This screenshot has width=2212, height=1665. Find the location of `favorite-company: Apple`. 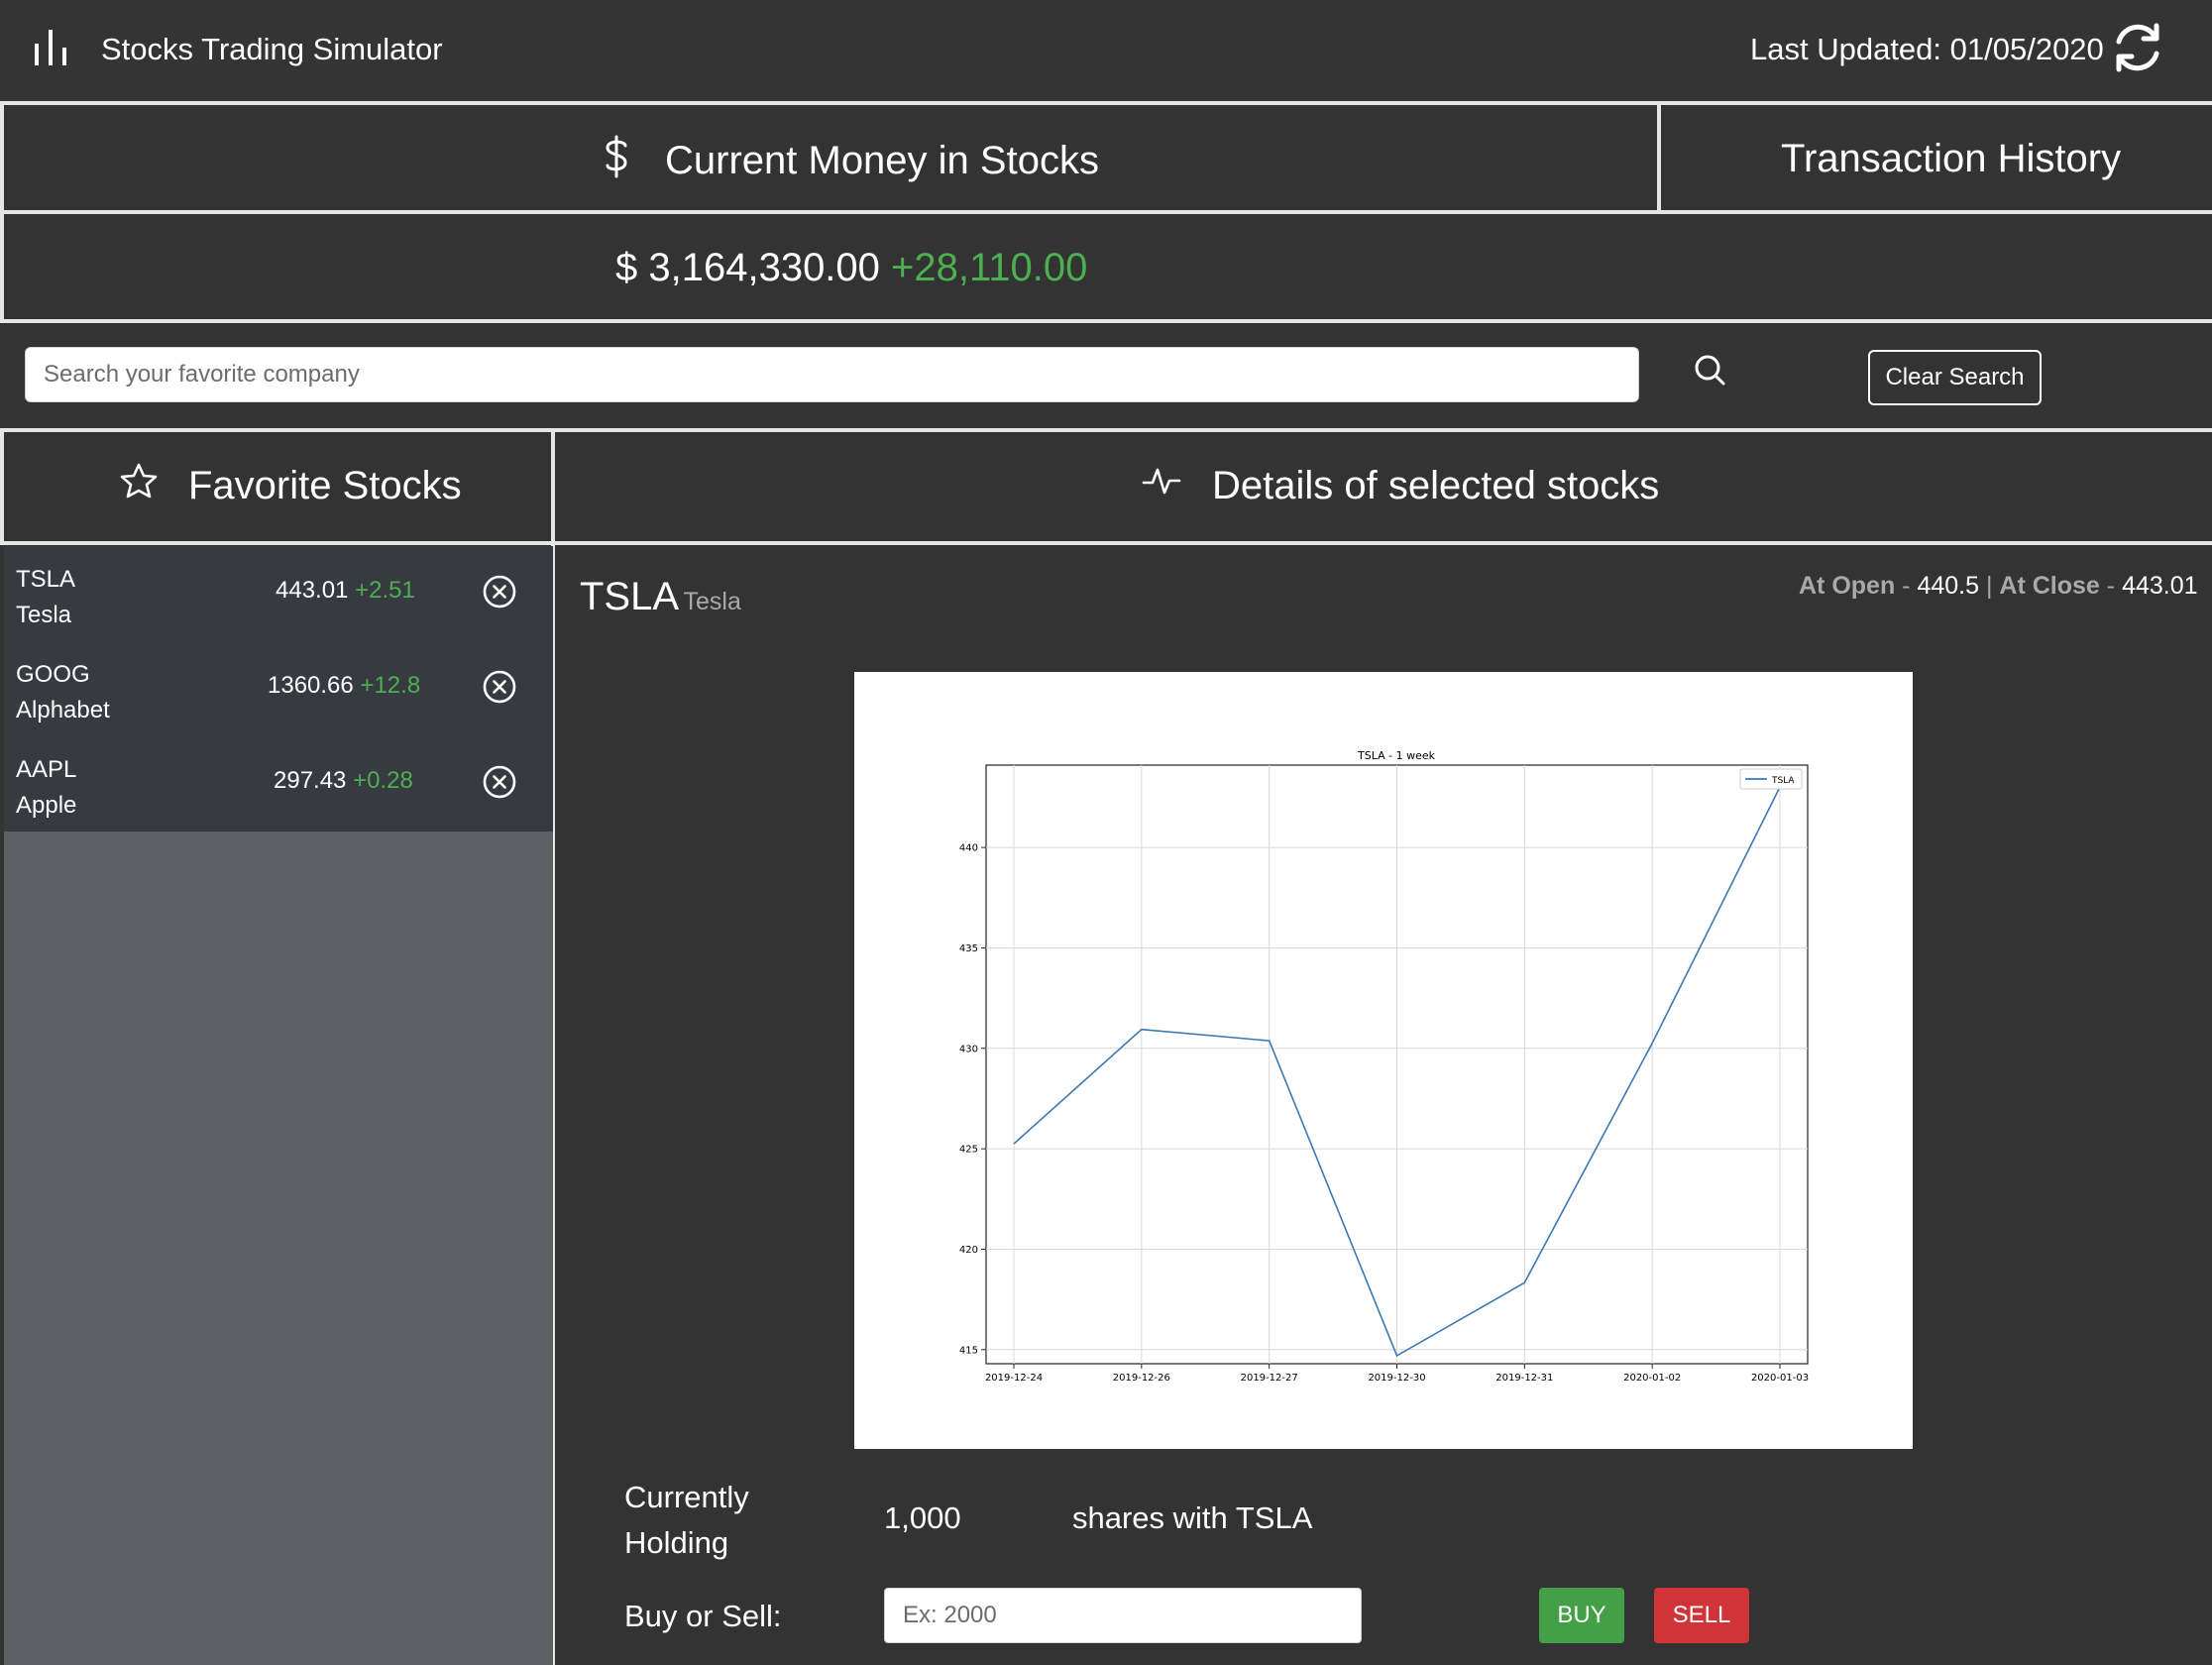

favorite-company: Apple is located at coordinates (46, 805).